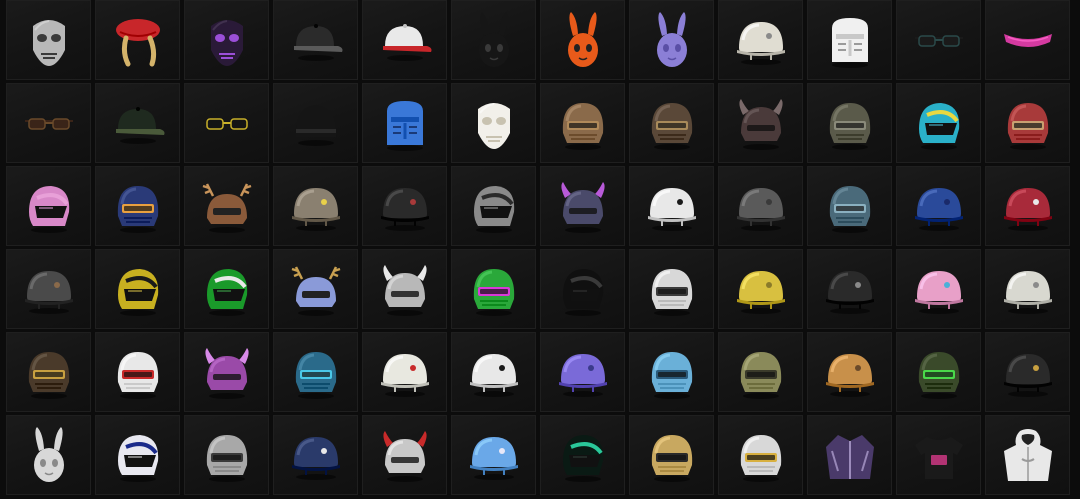 Image resolution: width=1080 pixels, height=499 pixels. I want to click on studded-black-helmet-icon, so click(1027, 375).